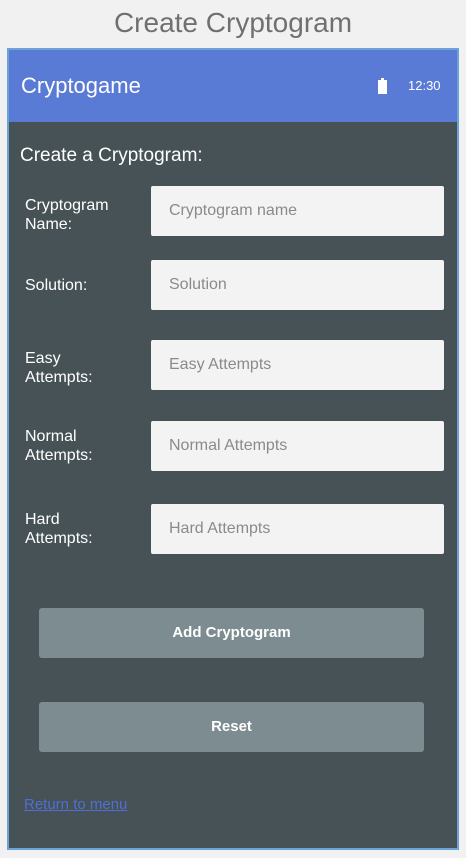  What do you see at coordinates (59, 529) in the screenshot?
I see `hard-attempts-label: Hard Attempts:` at bounding box center [59, 529].